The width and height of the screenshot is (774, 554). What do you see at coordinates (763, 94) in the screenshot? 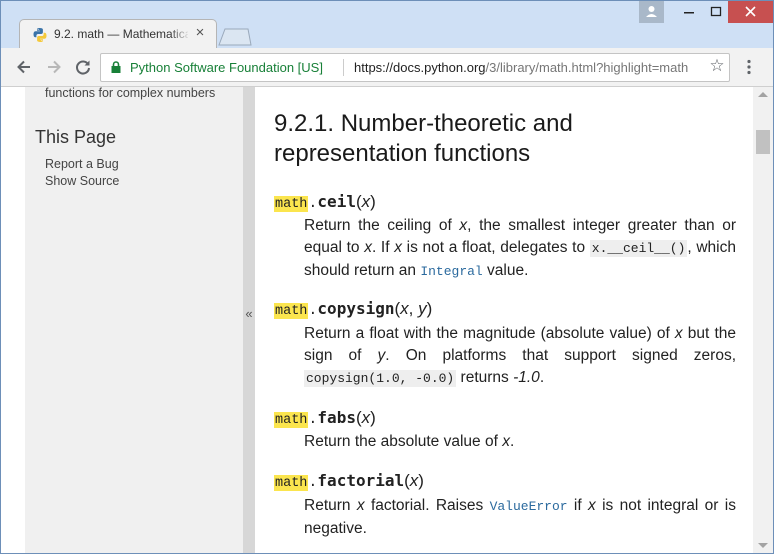
I see `scroll-up-icon` at bounding box center [763, 94].